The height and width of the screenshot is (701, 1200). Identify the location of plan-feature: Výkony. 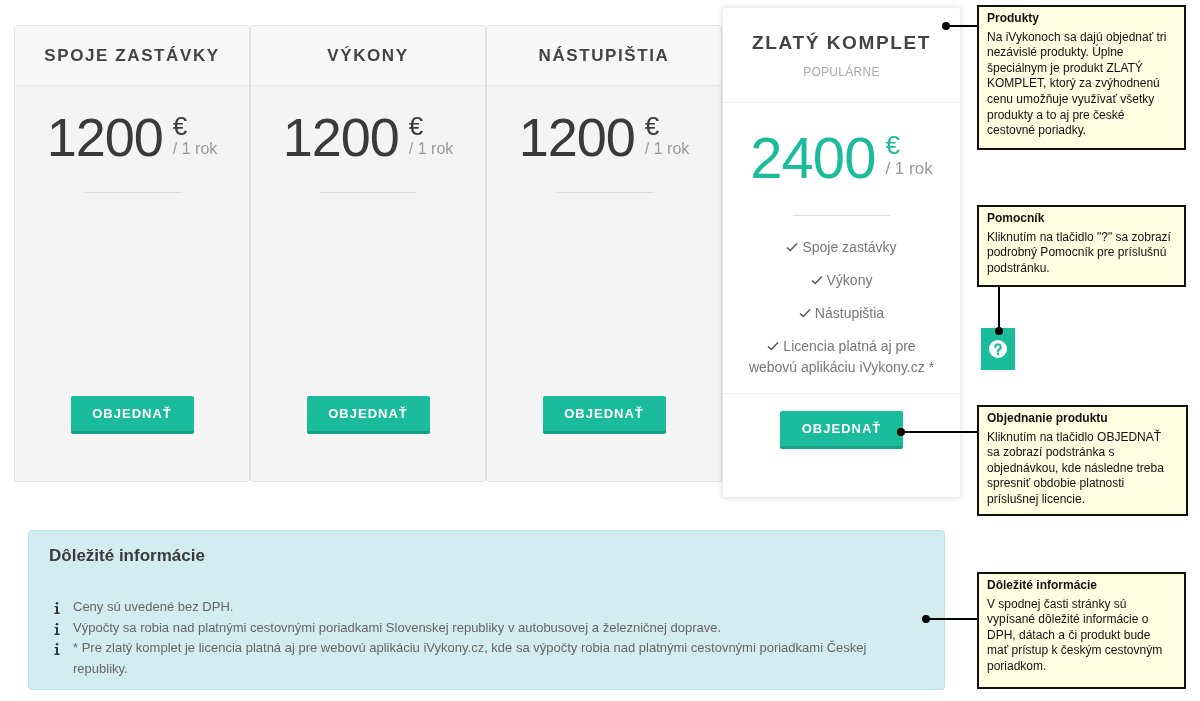
(841, 280).